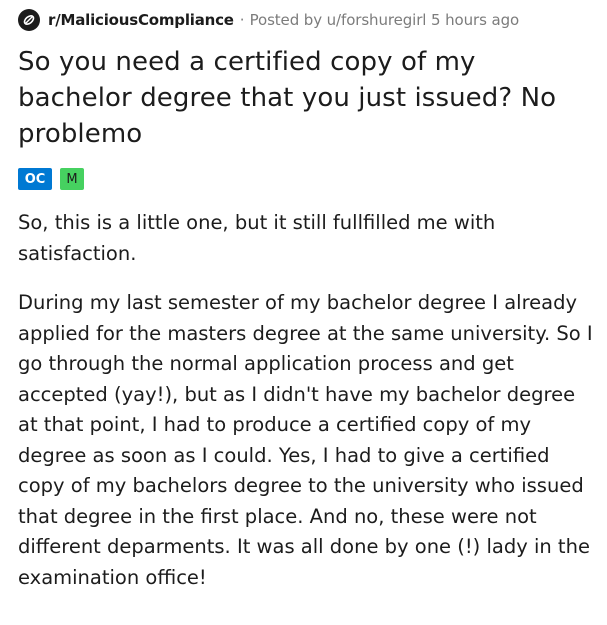 The width and height of the screenshot is (607, 625). What do you see at coordinates (305, 179) in the screenshot?
I see `flair-row: OC M` at bounding box center [305, 179].